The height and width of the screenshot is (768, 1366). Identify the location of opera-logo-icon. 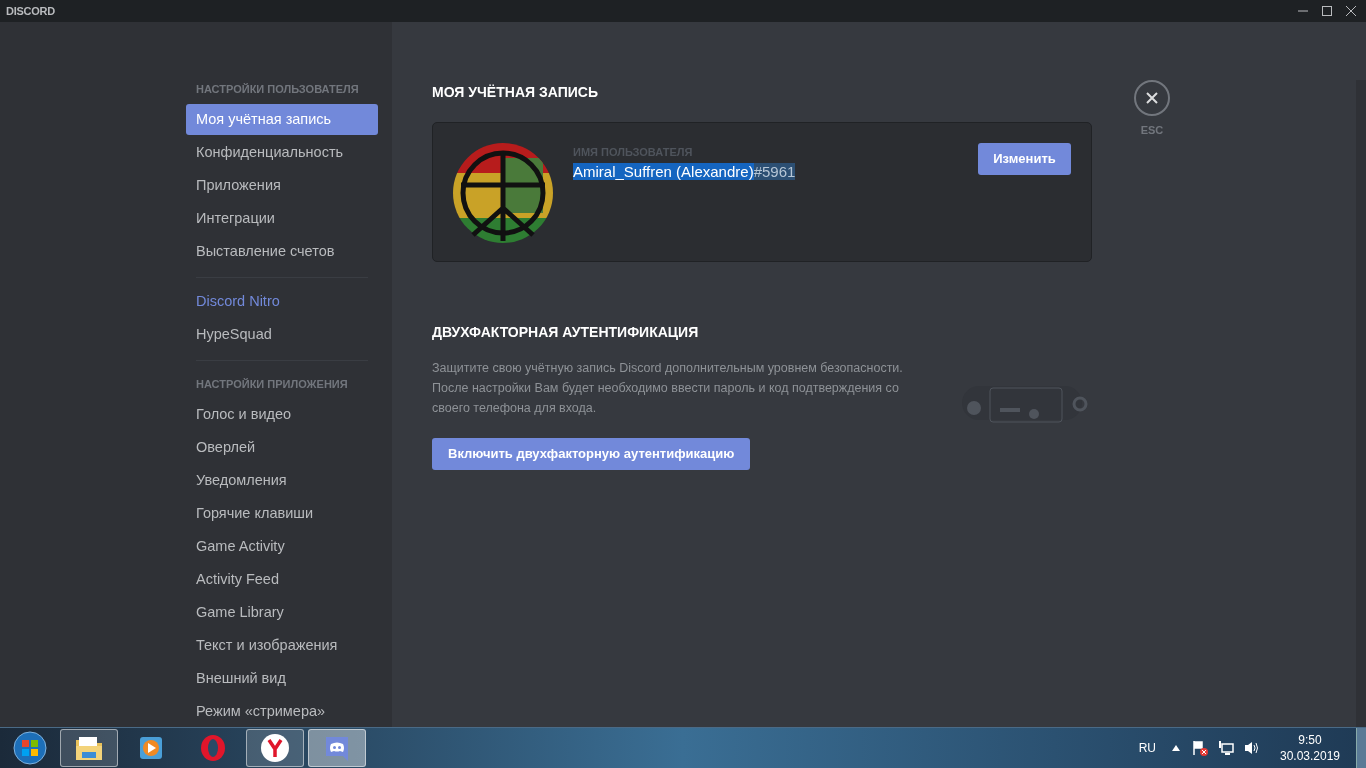
(213, 748).